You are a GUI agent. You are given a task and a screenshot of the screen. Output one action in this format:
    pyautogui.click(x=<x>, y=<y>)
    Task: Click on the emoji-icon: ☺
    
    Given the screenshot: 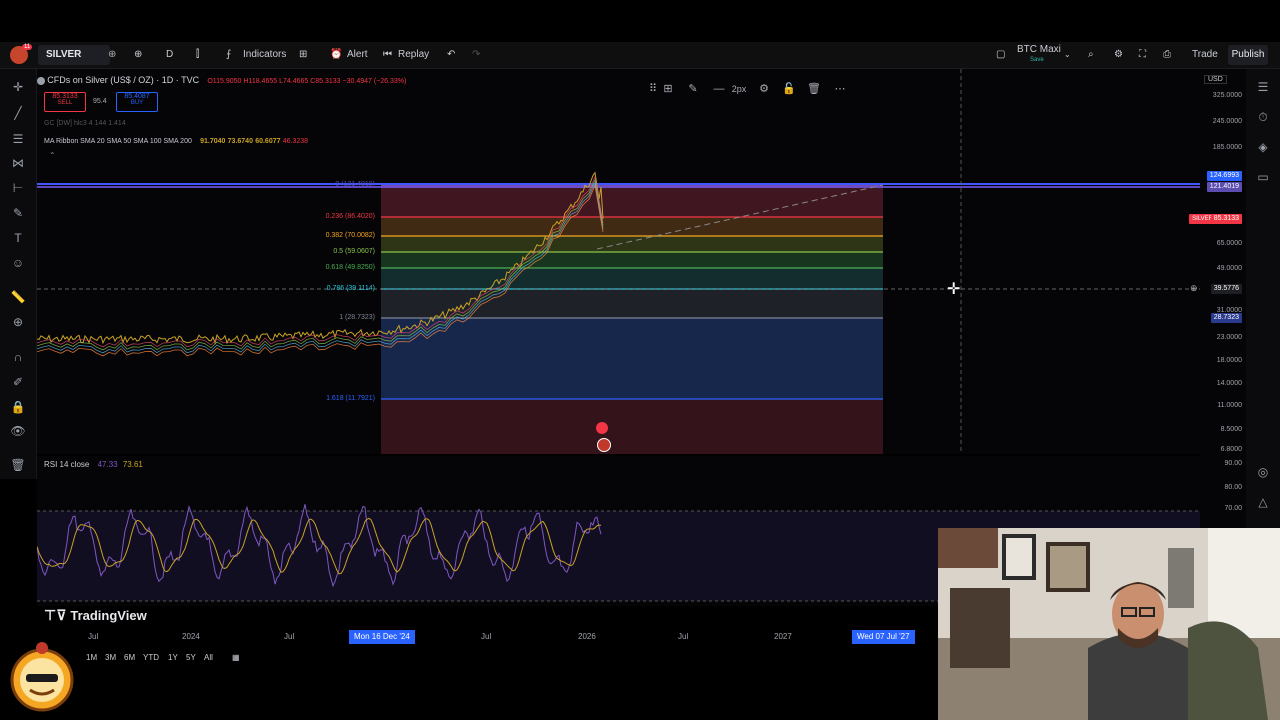 What is the action you would take?
    pyautogui.click(x=18, y=263)
    